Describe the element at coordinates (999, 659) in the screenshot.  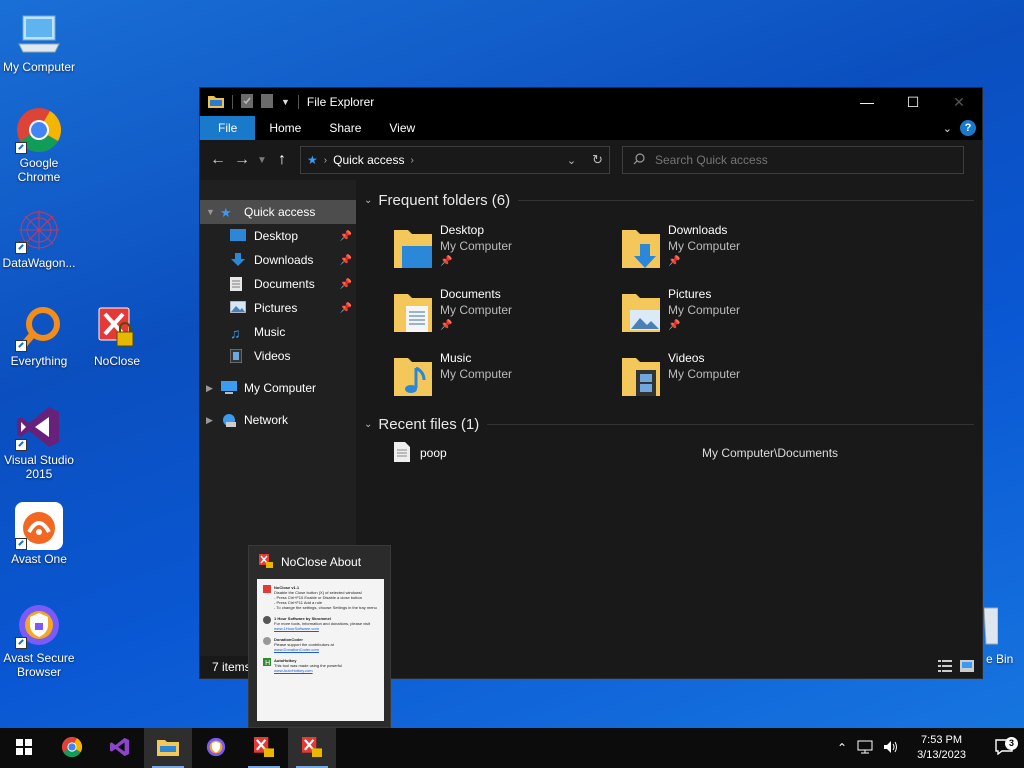
I see `desktop-icon-label-recycle-bin: e Bin` at that location.